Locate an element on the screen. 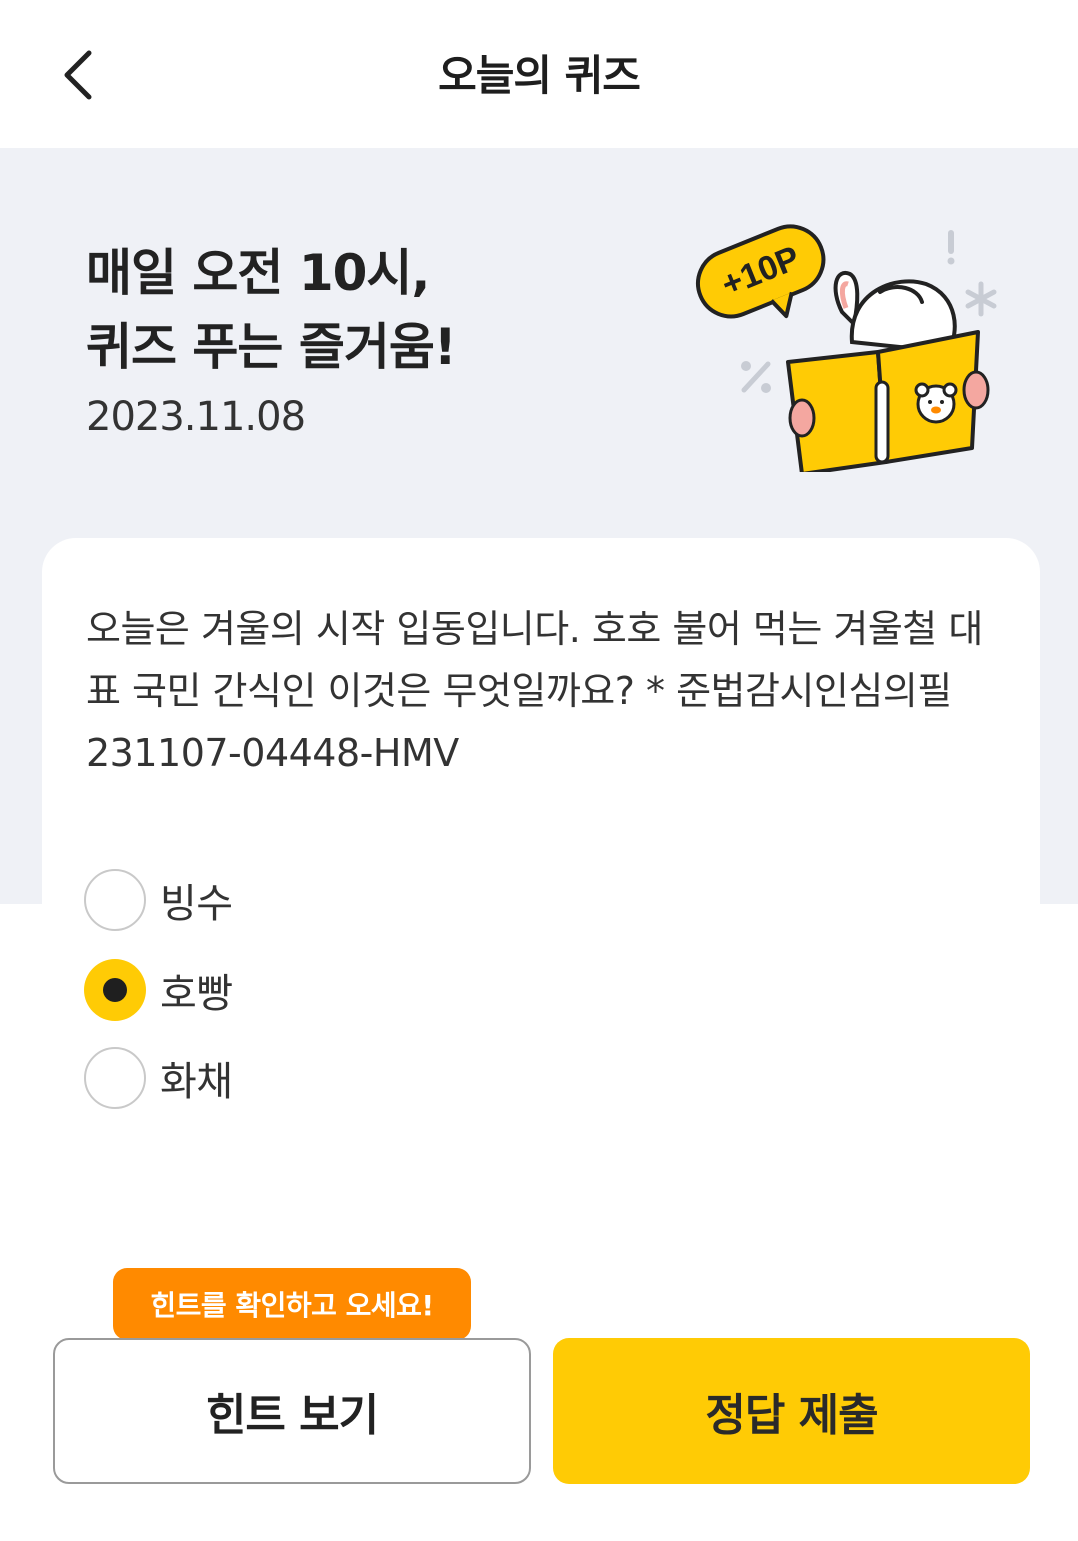 The height and width of the screenshot is (1541, 1078). option-label: 빙수 is located at coordinates (196, 904).